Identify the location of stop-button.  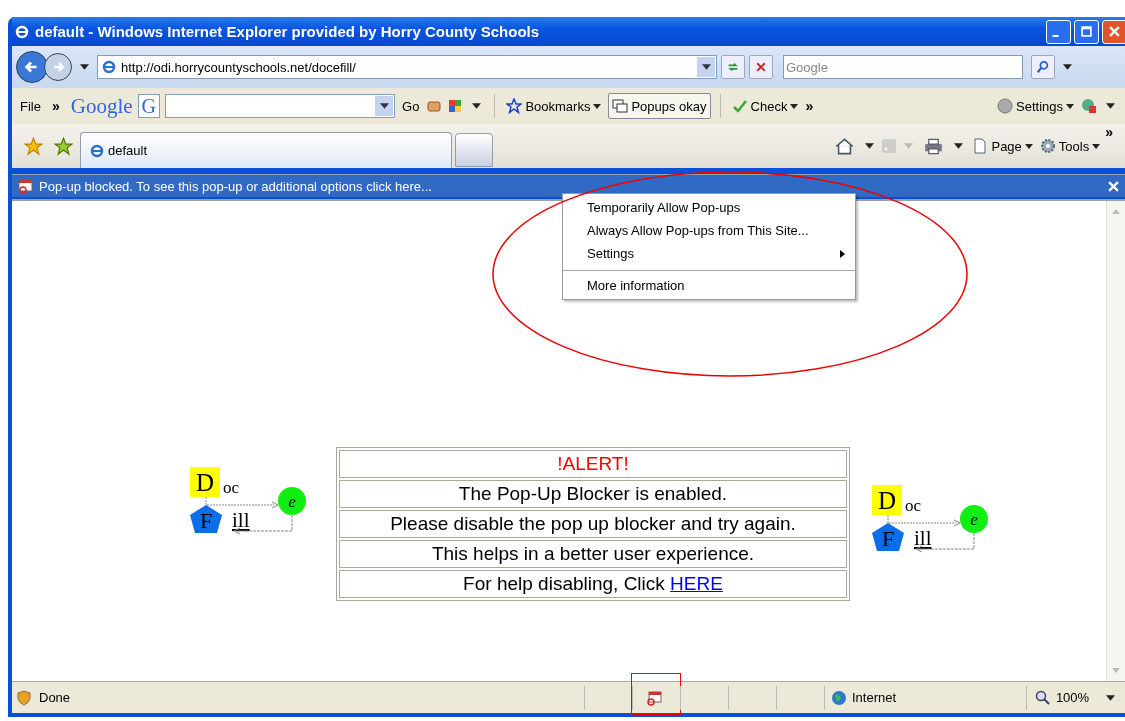
(761, 67).